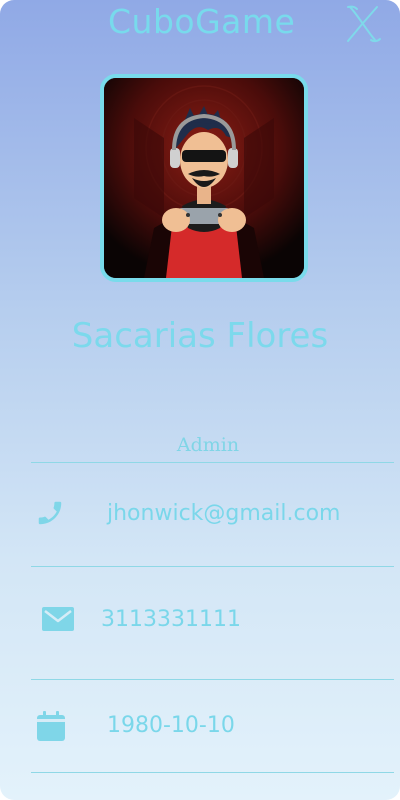 The width and height of the screenshot is (400, 800). What do you see at coordinates (58, 621) in the screenshot?
I see `envelope-icon` at bounding box center [58, 621].